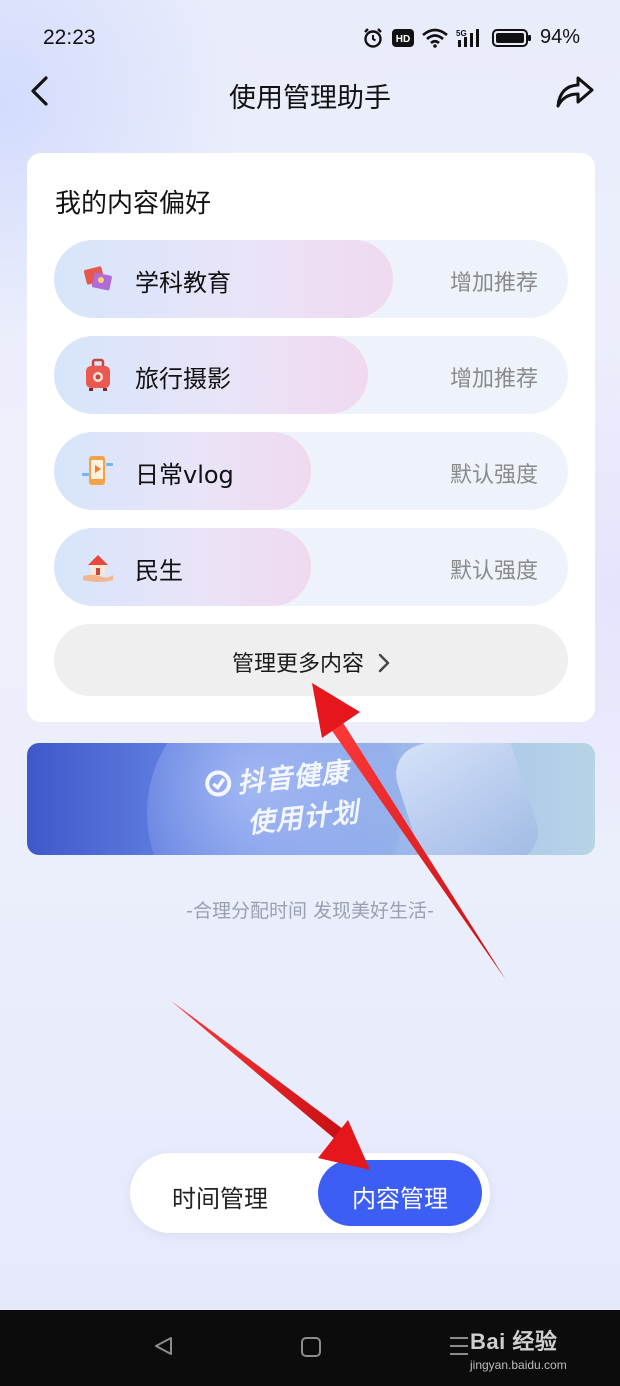  Describe the element at coordinates (310, 98) in the screenshot. I see `page-title: 使用管理助手` at that location.